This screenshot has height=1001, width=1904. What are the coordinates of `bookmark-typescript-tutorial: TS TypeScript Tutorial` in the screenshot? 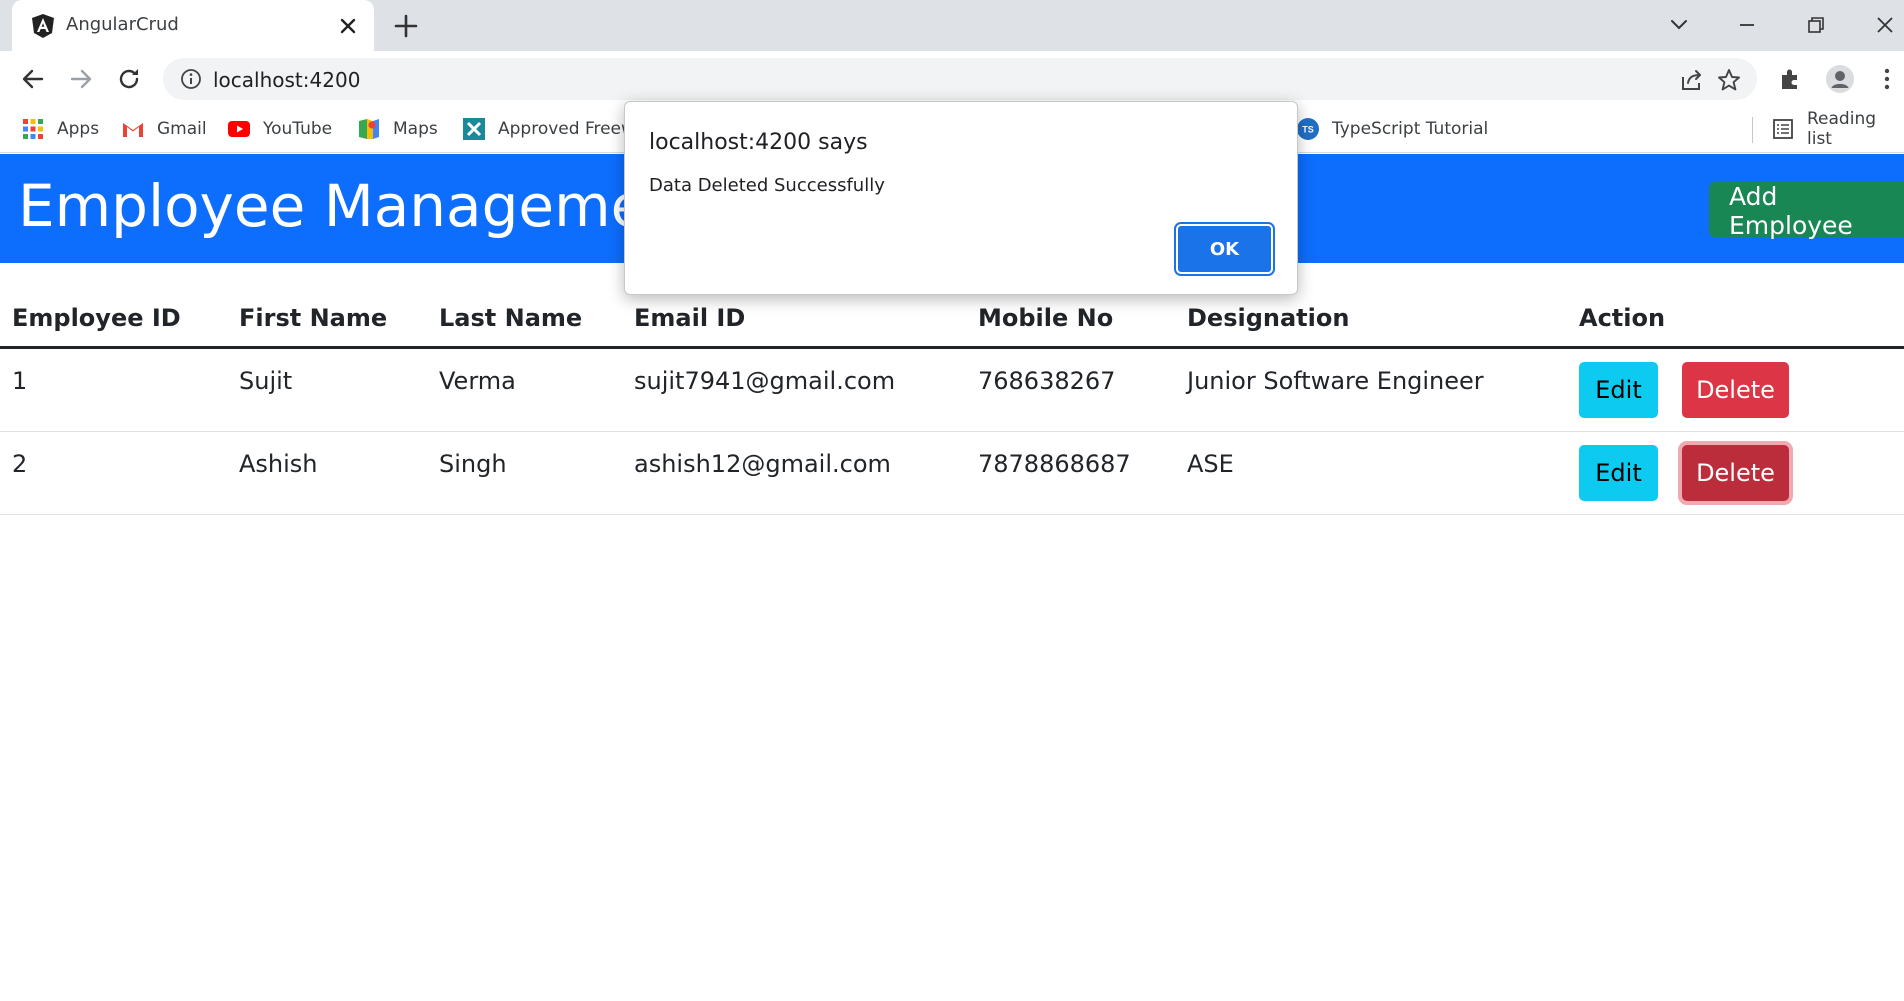 It's located at (1392, 129).